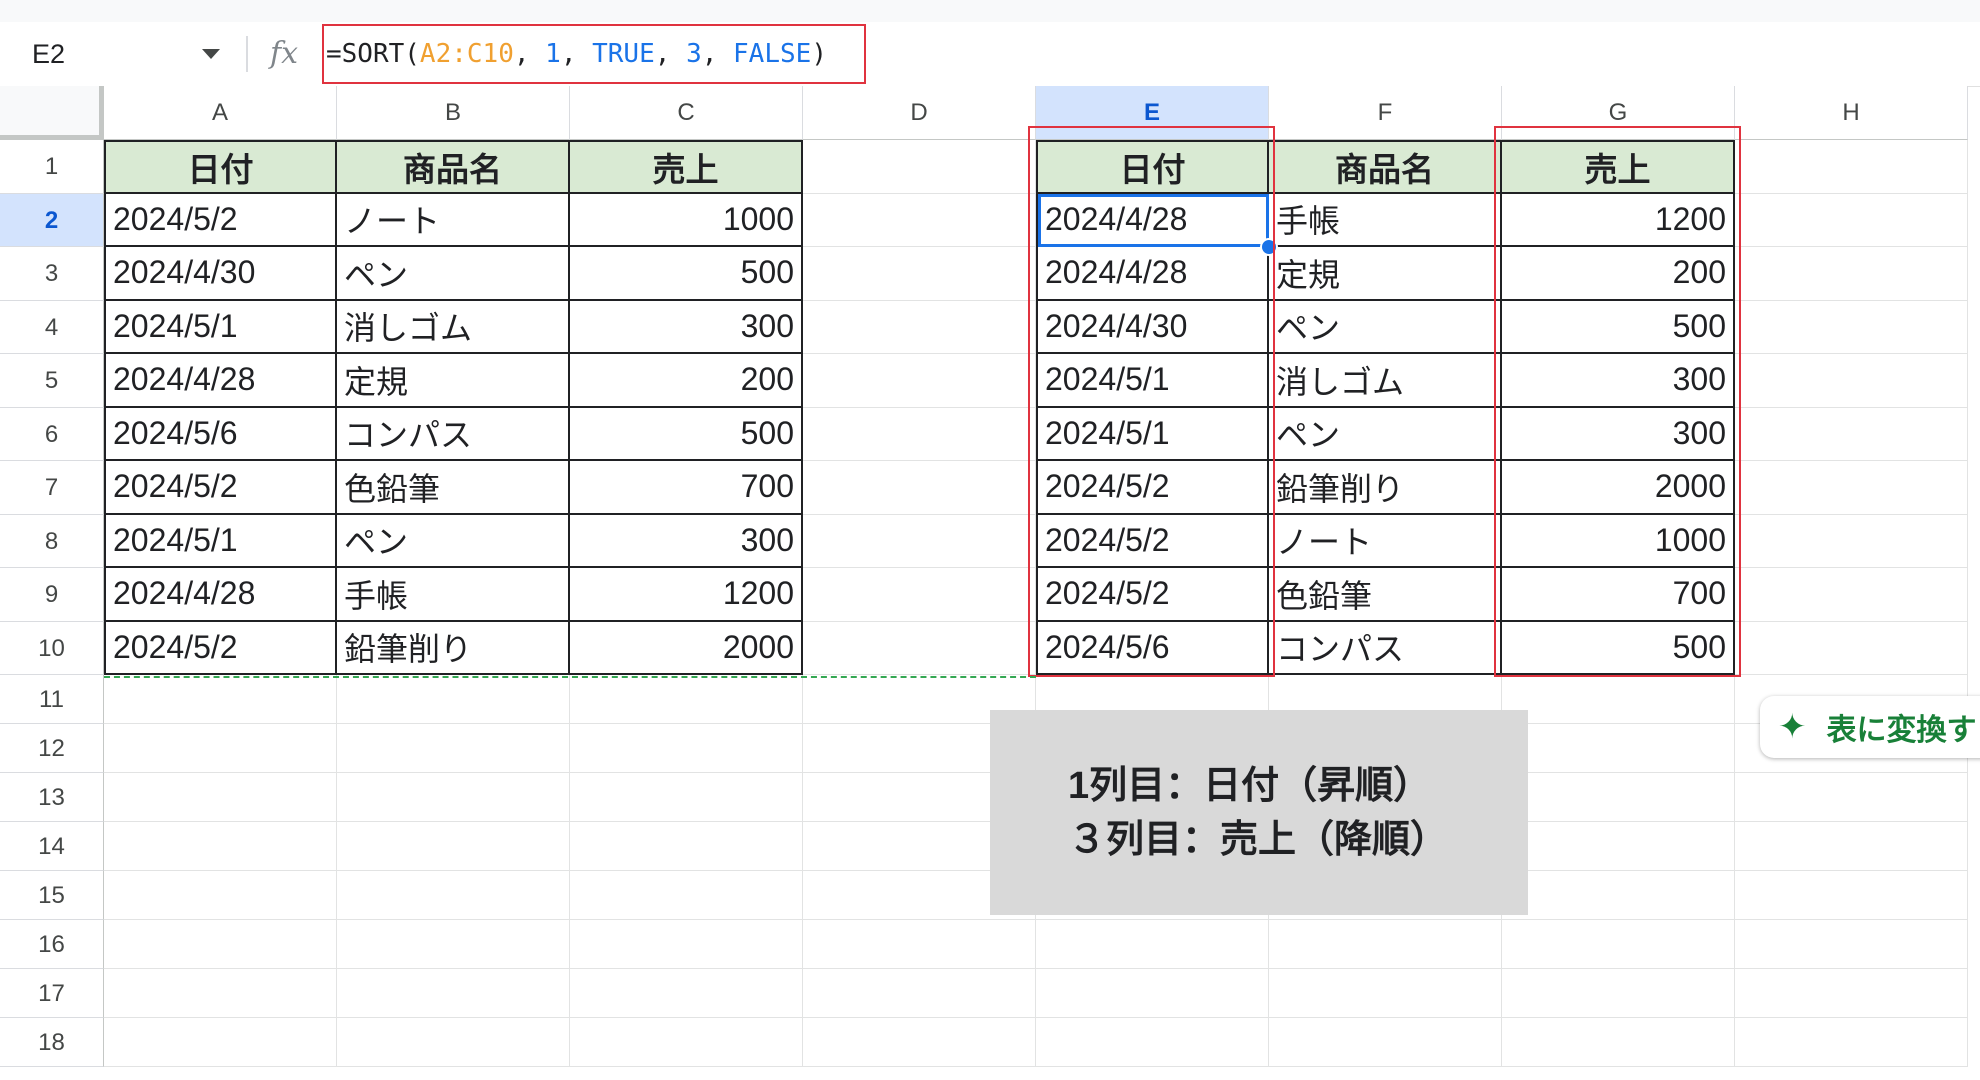 This screenshot has width=1980, height=1080. Describe the element at coordinates (1618, 595) in the screenshot. I see `sorted-table-cell: 700` at that location.